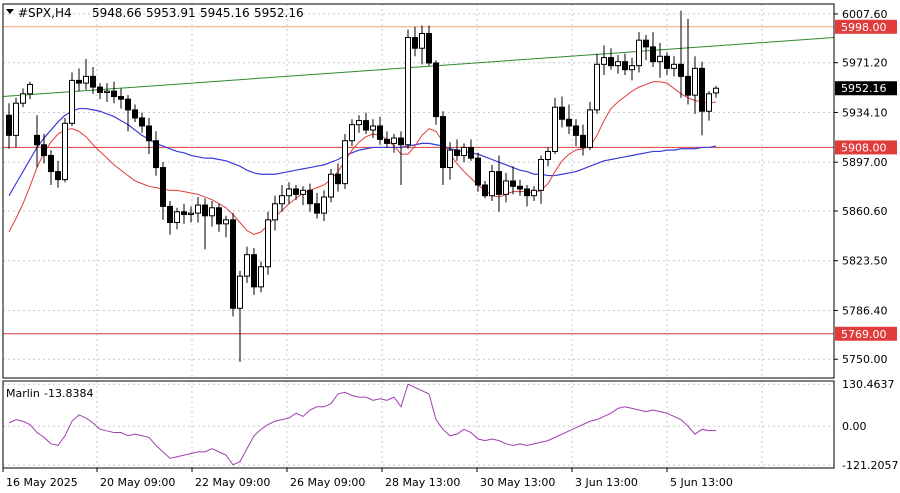 The image size is (900, 493). What do you see at coordinates (42, 482) in the screenshot?
I see `time-tick-label: 16 May 2025` at bounding box center [42, 482].